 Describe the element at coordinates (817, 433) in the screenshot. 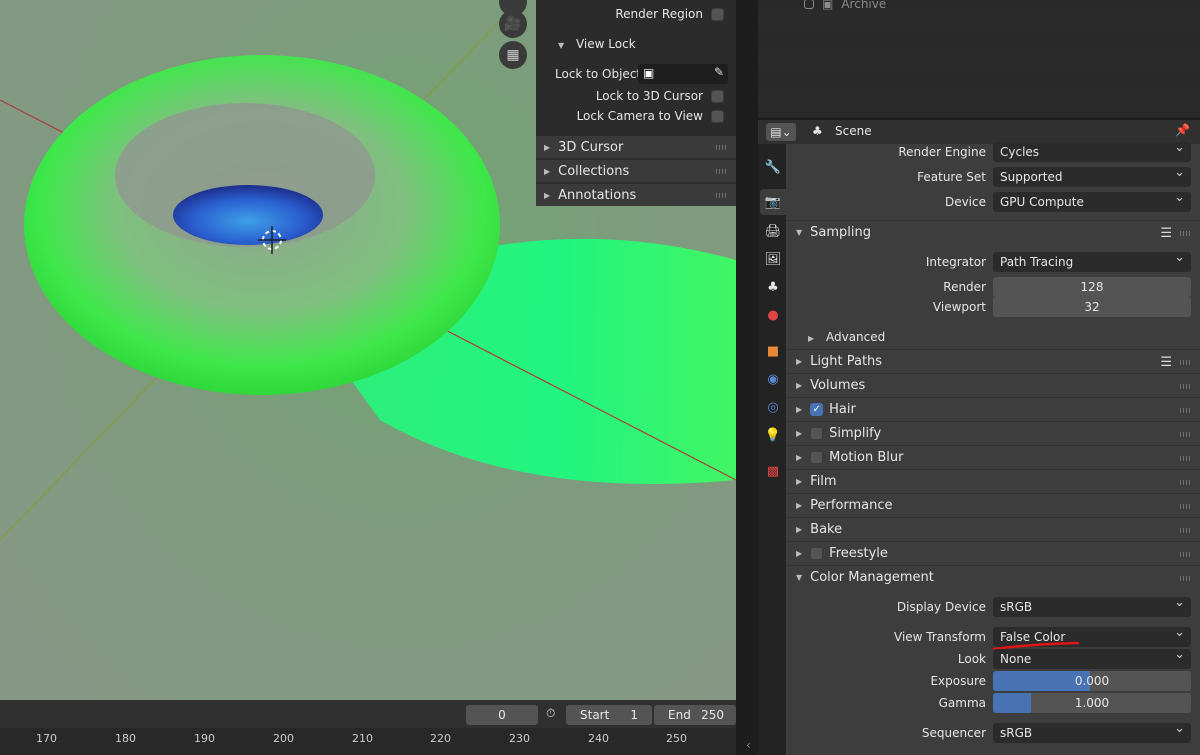

I see `simplify-checkbox` at that location.